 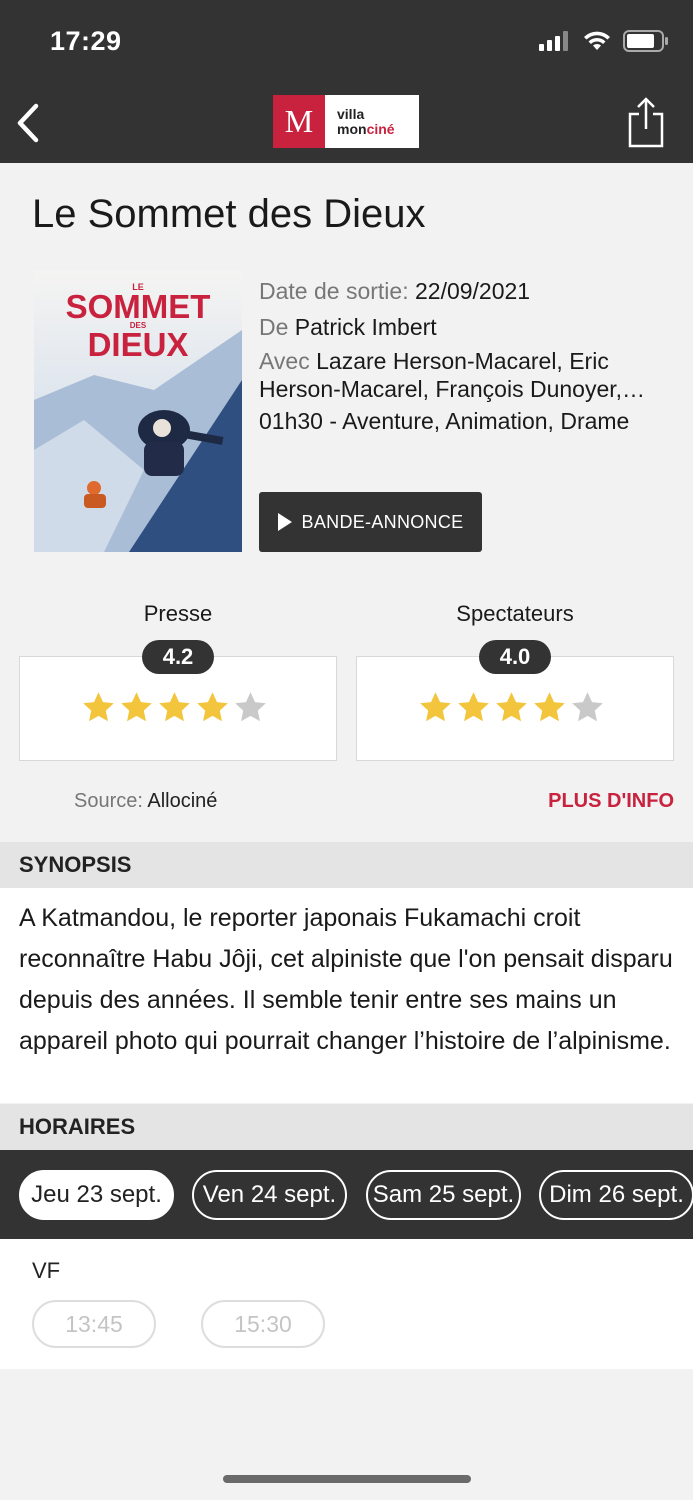 I want to click on share-button, so click(x=646, y=122).